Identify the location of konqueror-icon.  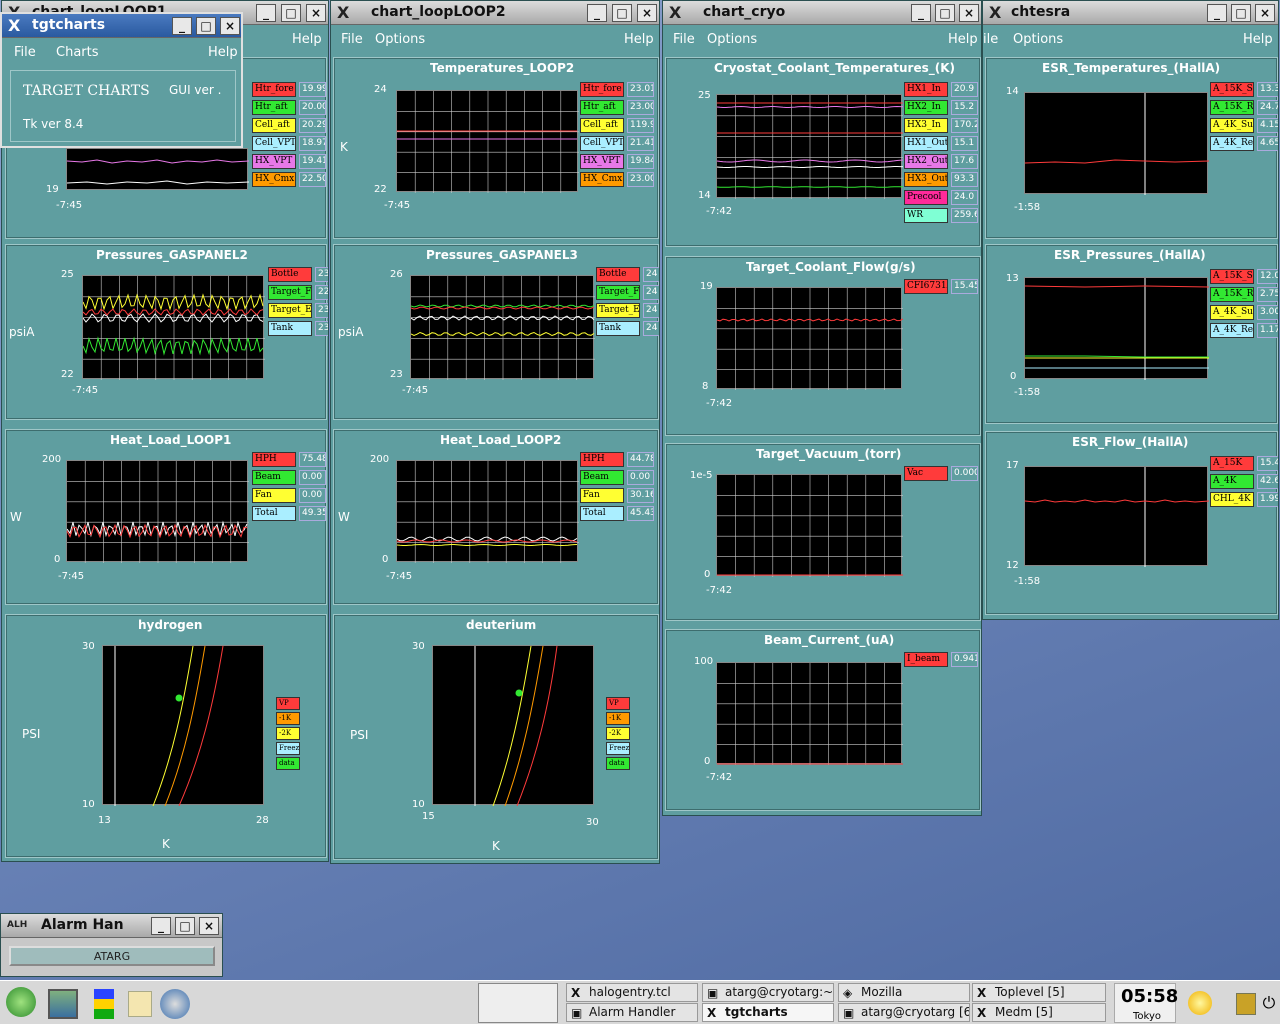
(140, 1004).